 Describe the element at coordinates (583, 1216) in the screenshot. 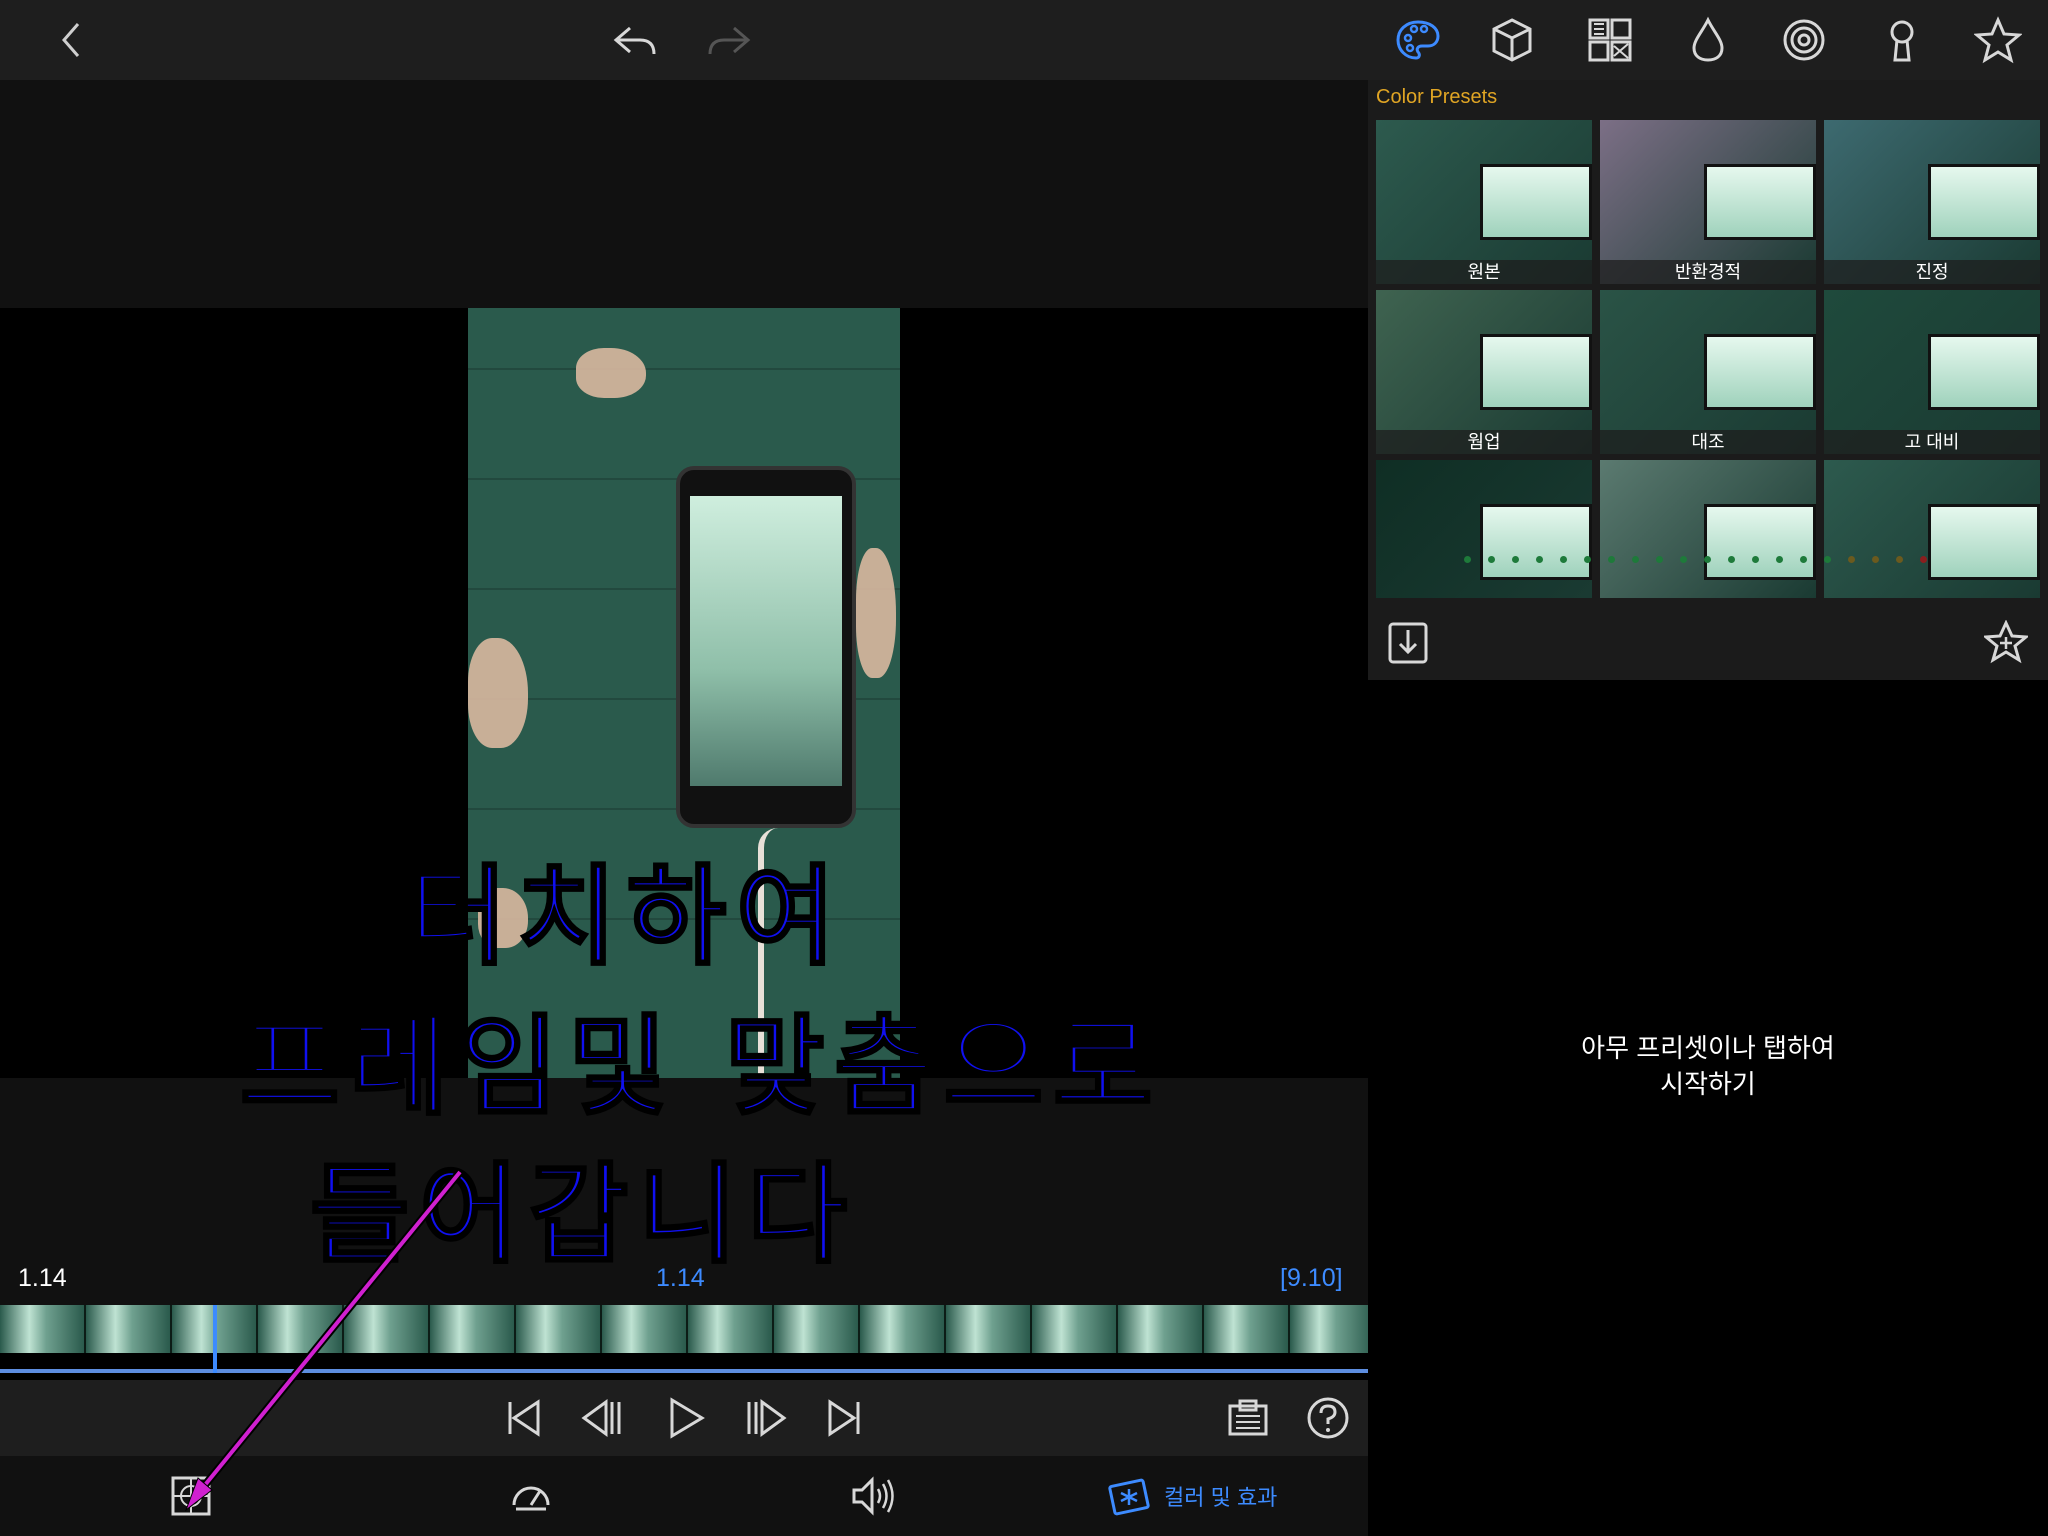

I see `overlay-instruction-line3: 들어갑니다` at that location.